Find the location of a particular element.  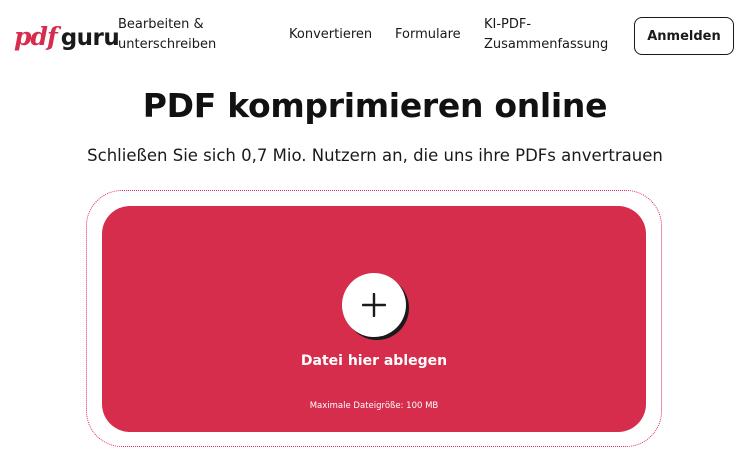

logo-pdf-text: pdf is located at coordinates (36, 36).